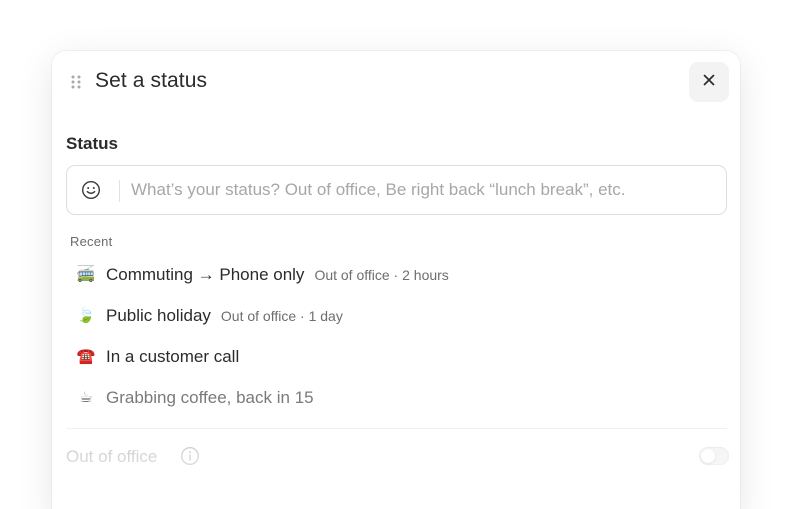 The height and width of the screenshot is (509, 792). Describe the element at coordinates (708, 456) in the screenshot. I see `toggle-knob` at that location.